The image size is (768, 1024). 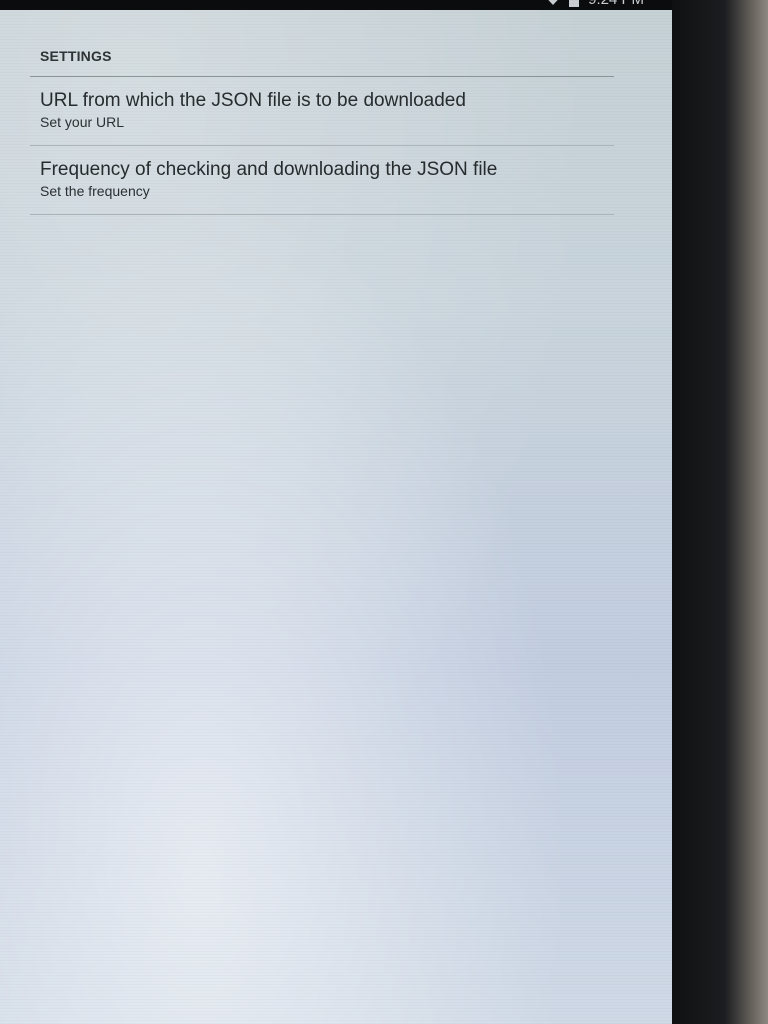 What do you see at coordinates (82, 122) in the screenshot?
I see `preference-url-summary: Set your URL` at bounding box center [82, 122].